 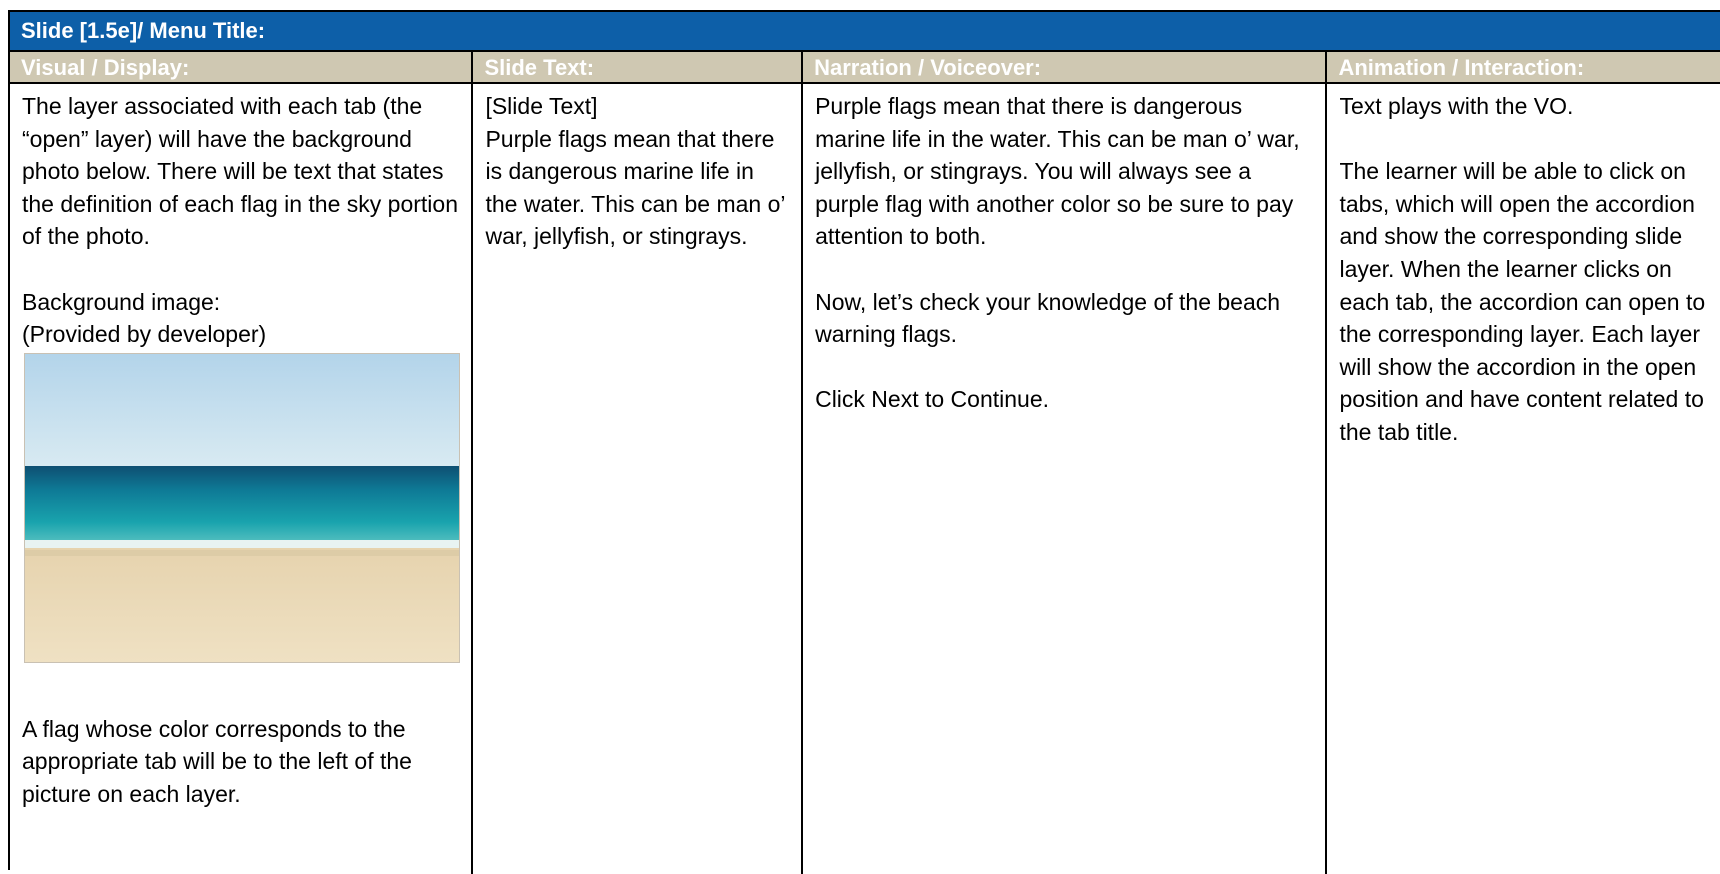 I want to click on beach-photo, so click(x=242, y=507).